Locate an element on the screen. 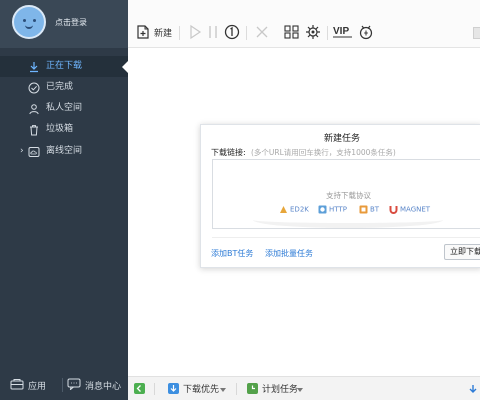 Image resolution: width=480 pixels, height=400 pixels. avatar is located at coordinates (29, 22).